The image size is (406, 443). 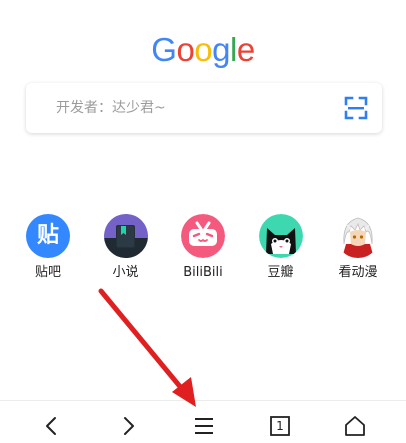 I want to click on search-placeholder: 开发者：达少君~, so click(x=111, y=108).